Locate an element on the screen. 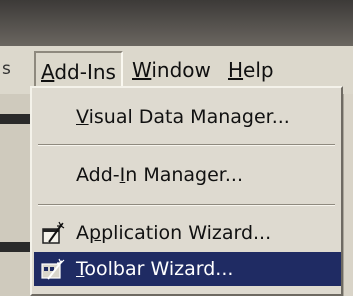 This screenshot has height=296, width=353. menu-item-accel: p is located at coordinates (95, 233).